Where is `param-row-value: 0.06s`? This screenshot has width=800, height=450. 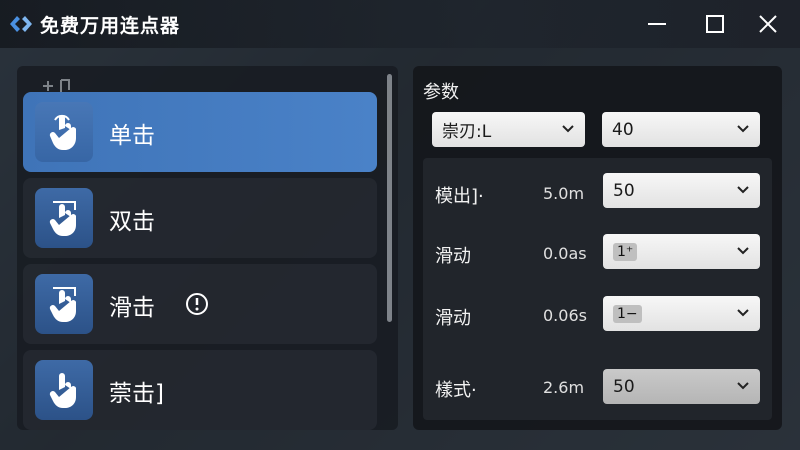 param-row-value: 0.06s is located at coordinates (565, 315).